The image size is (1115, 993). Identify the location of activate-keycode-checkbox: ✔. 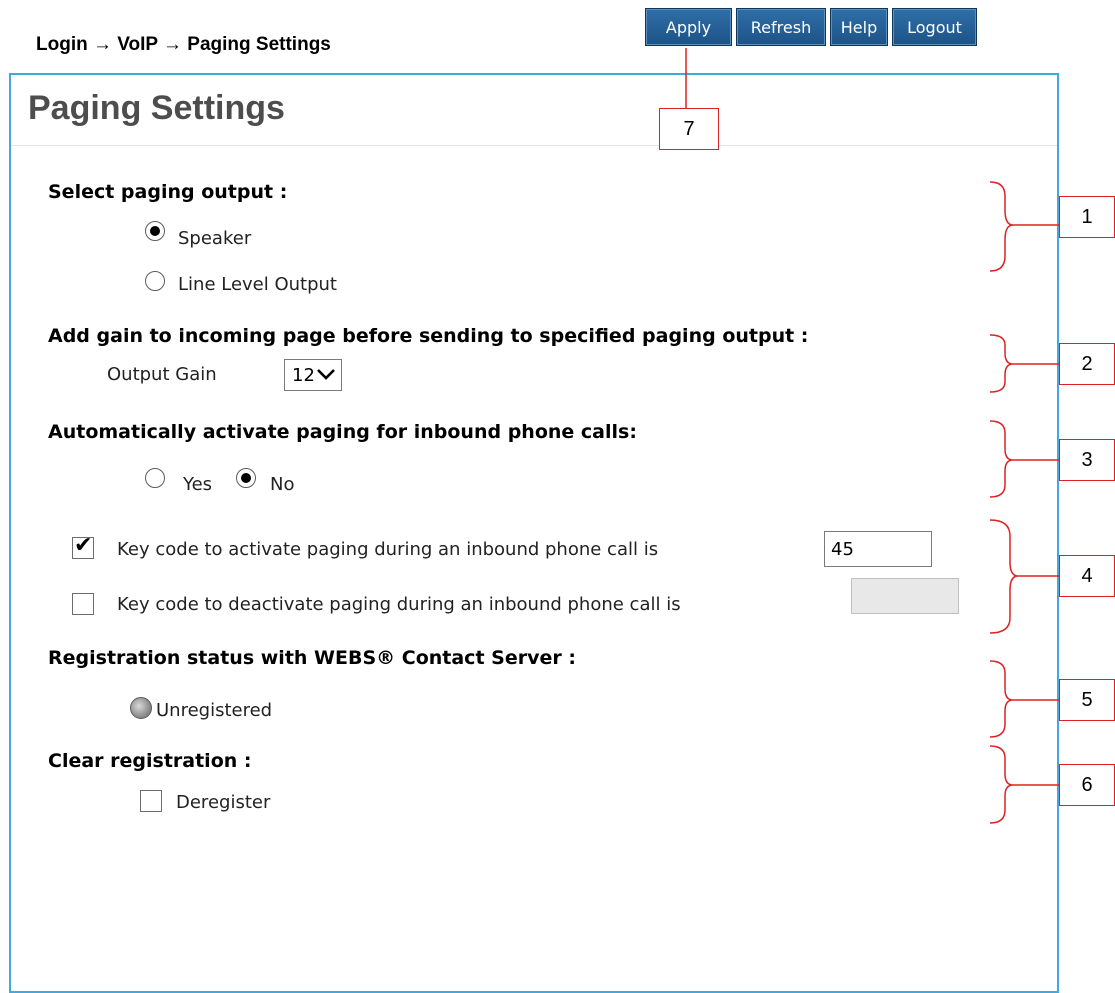
(83, 546).